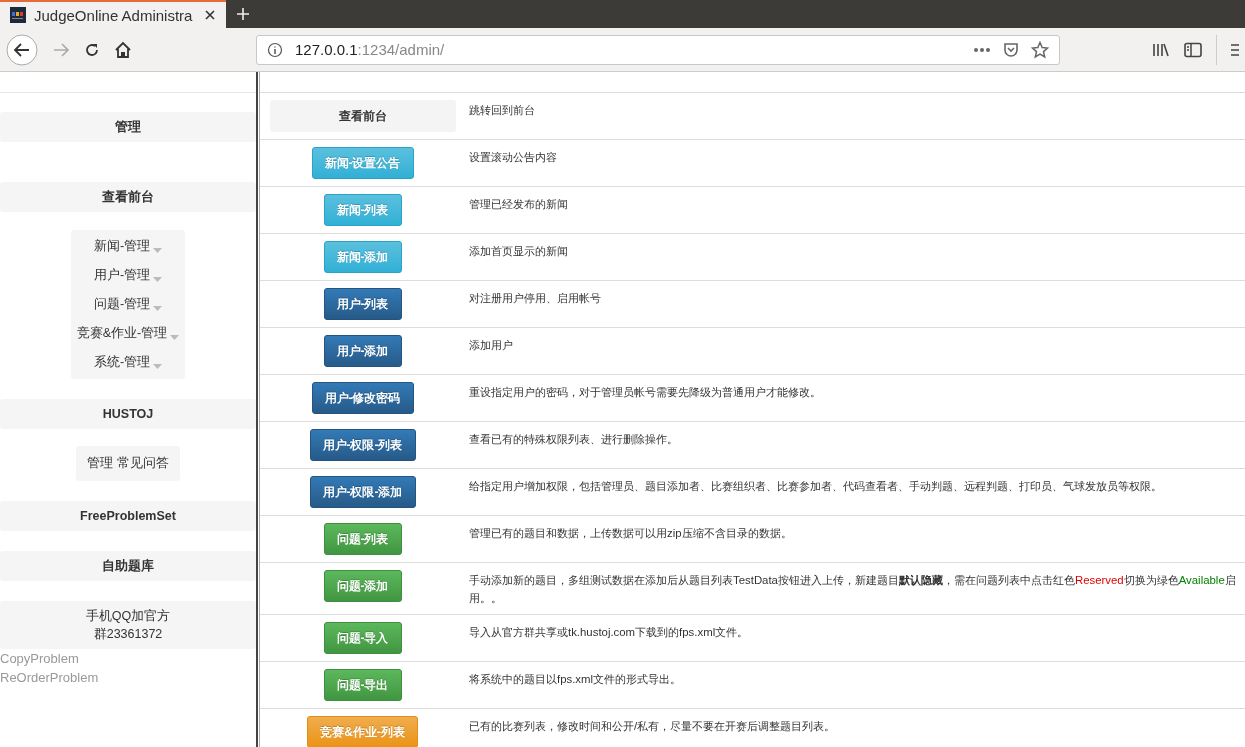 The width and height of the screenshot is (1245, 747). What do you see at coordinates (362, 685) in the screenshot?
I see `admin-action-button: 问题-导出` at bounding box center [362, 685].